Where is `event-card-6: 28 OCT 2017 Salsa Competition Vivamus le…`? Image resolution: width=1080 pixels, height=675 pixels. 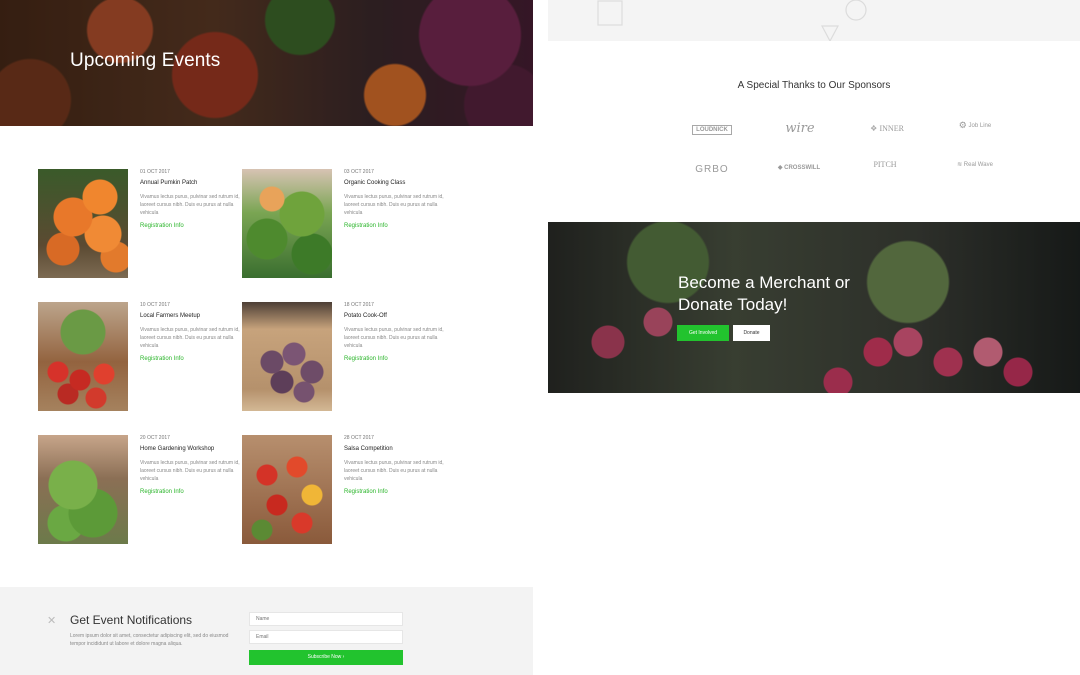 event-card-6: 28 OCT 2017 Salsa Competition Vivamus le… is located at coordinates (394, 465).